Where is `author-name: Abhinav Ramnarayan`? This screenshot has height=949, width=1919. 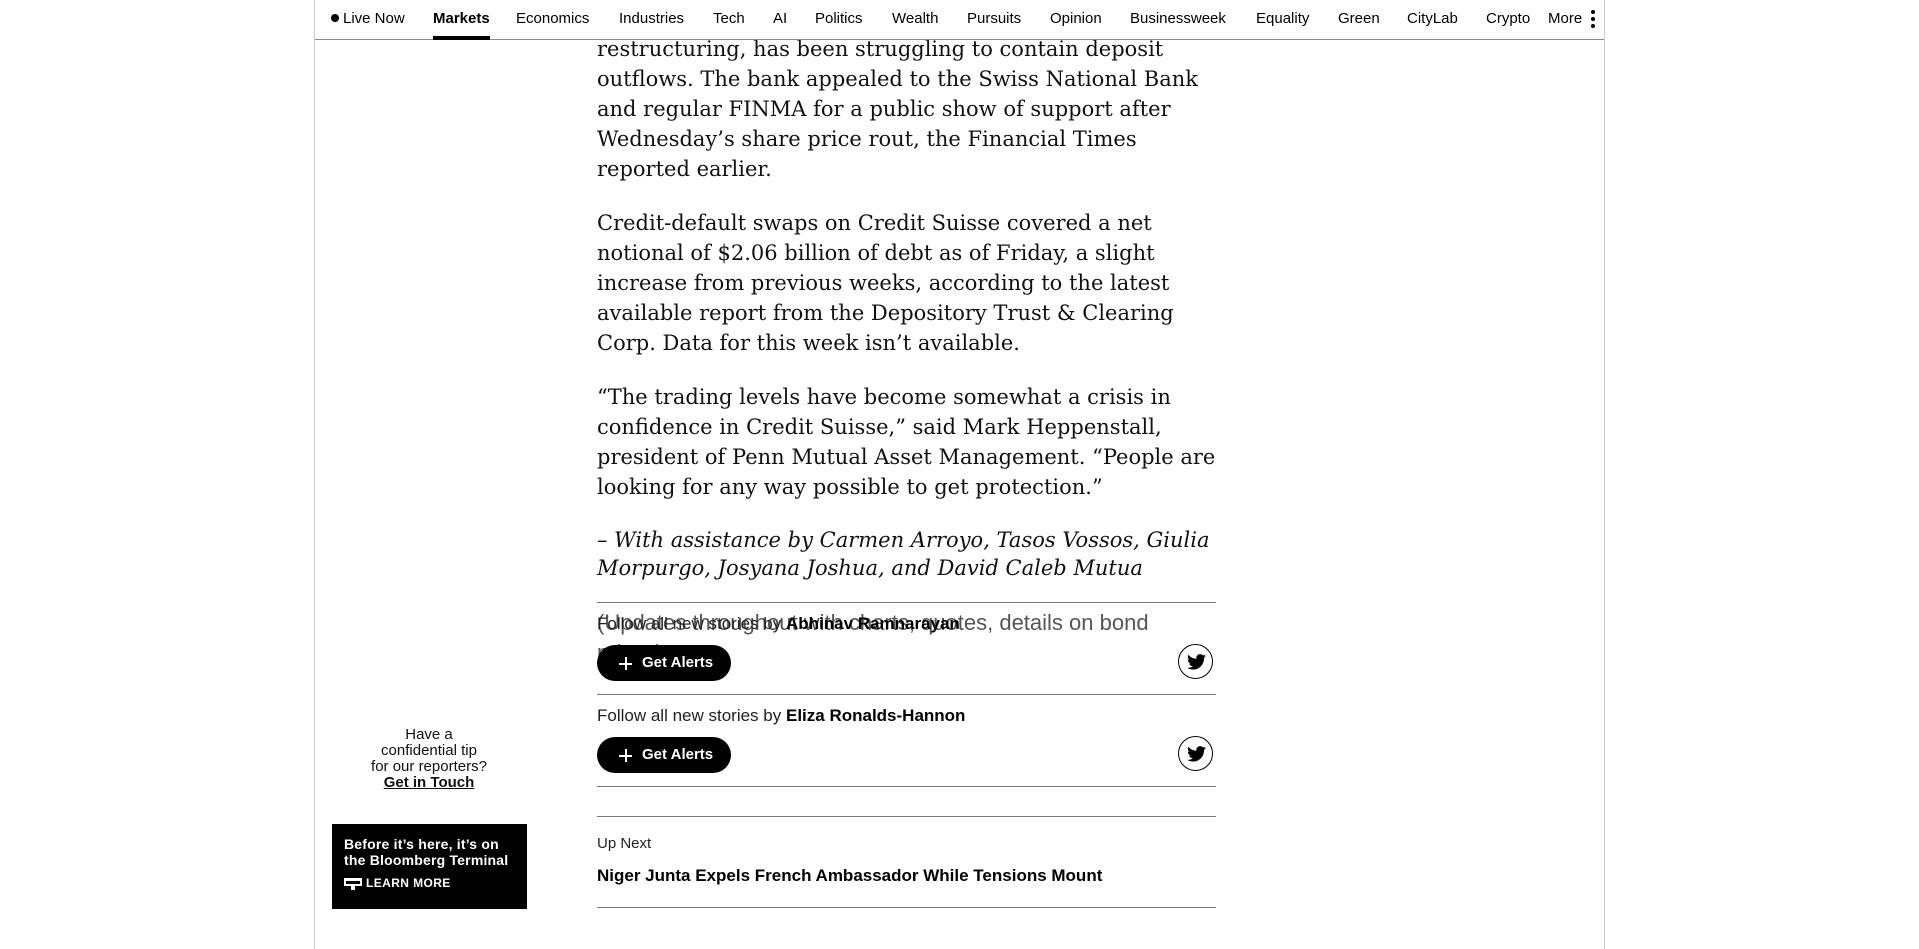
author-name: Abhinav Ramnarayan is located at coordinates (873, 623).